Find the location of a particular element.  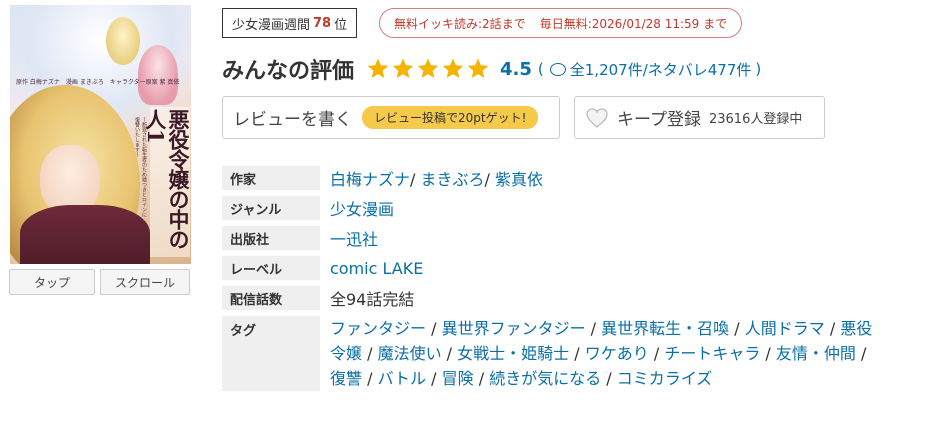

cover-boy is located at coordinates (123, 41).